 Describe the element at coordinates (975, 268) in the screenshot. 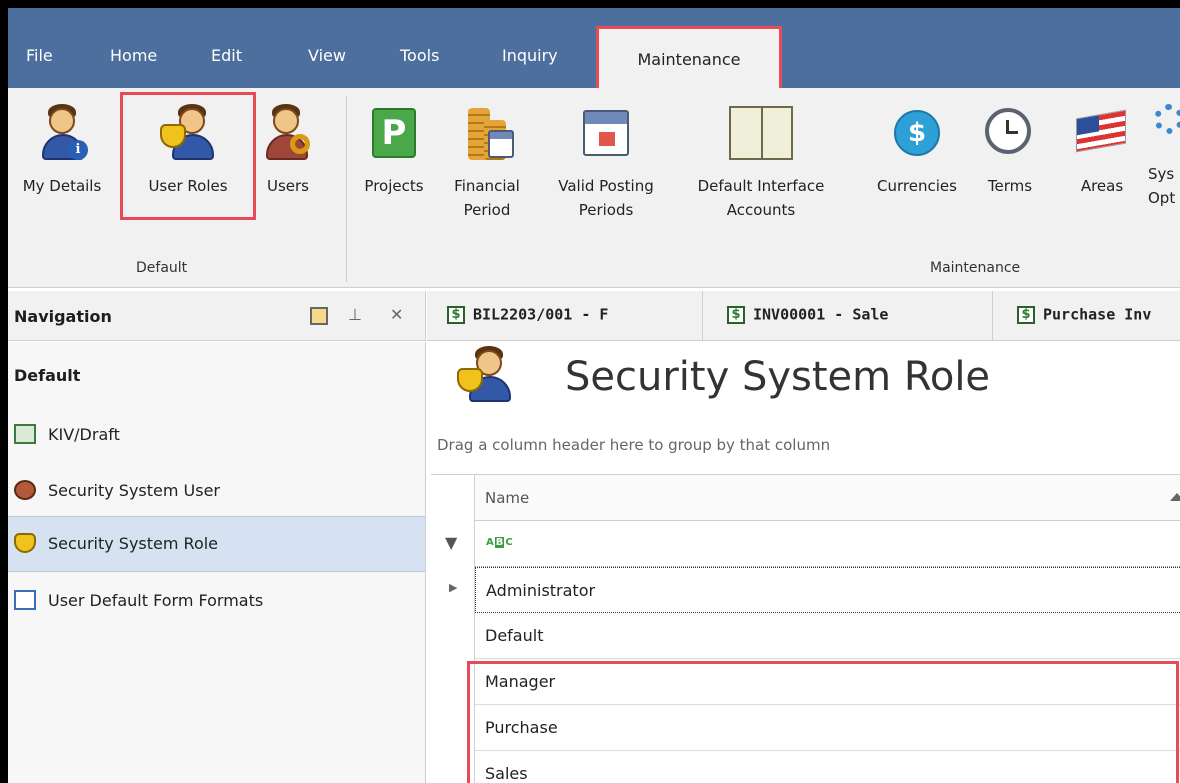

I see `maintenance-group-label: Maintenance` at that location.